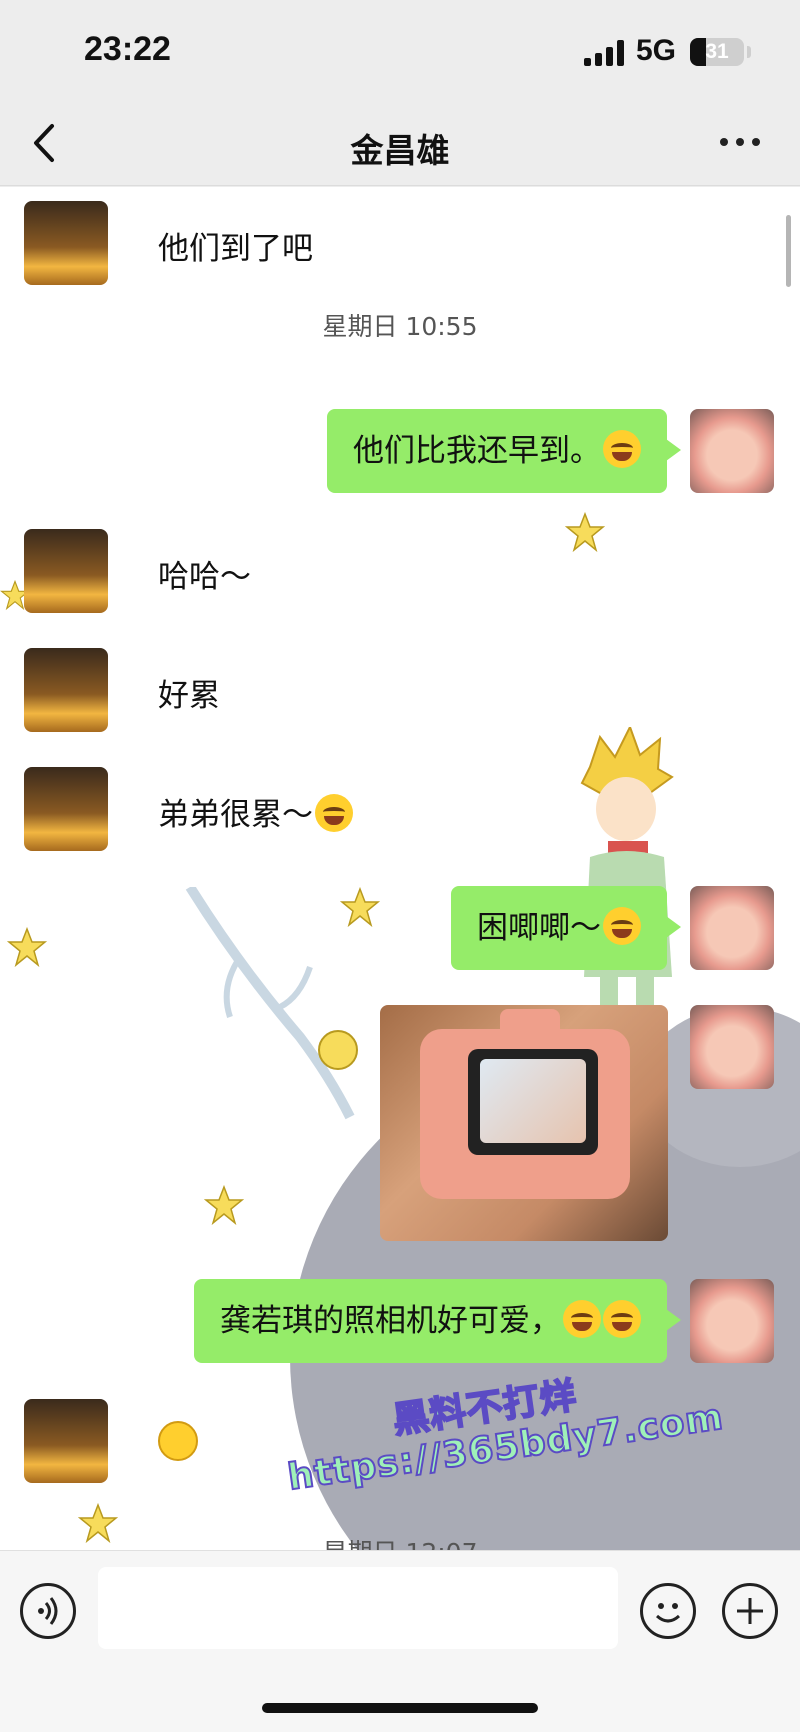 This screenshot has width=800, height=1732. Describe the element at coordinates (749, 52) in the screenshot. I see `battery-tip` at that location.